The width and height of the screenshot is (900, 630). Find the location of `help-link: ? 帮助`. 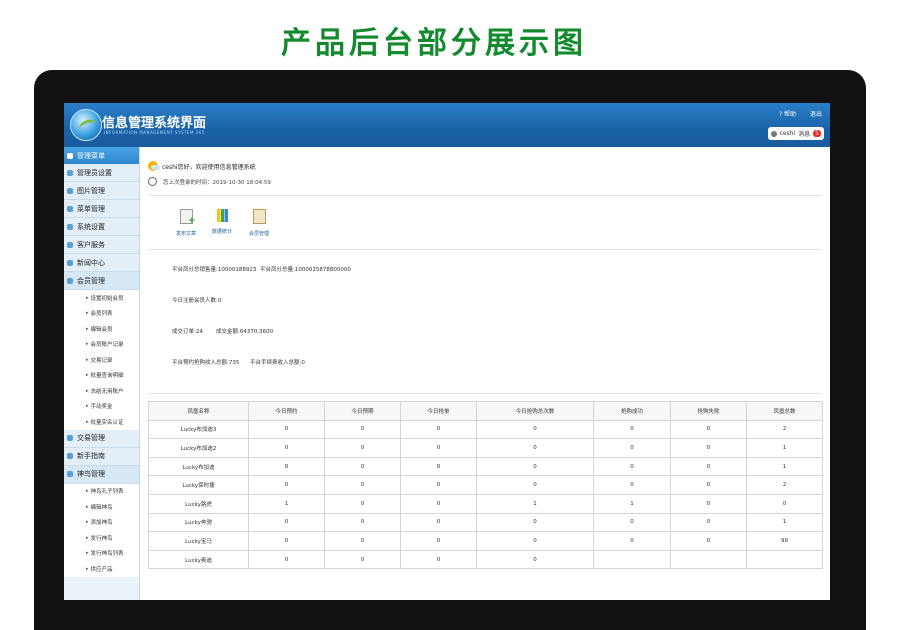

help-link: ? 帮助 is located at coordinates (787, 114).